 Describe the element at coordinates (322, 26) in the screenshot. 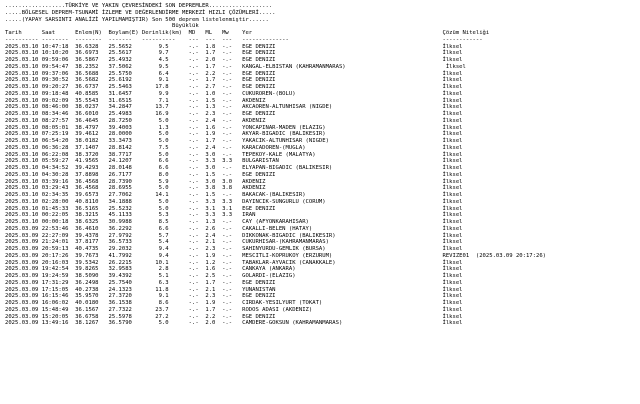

I see `magnitude-group-label: Büyüklük` at that location.